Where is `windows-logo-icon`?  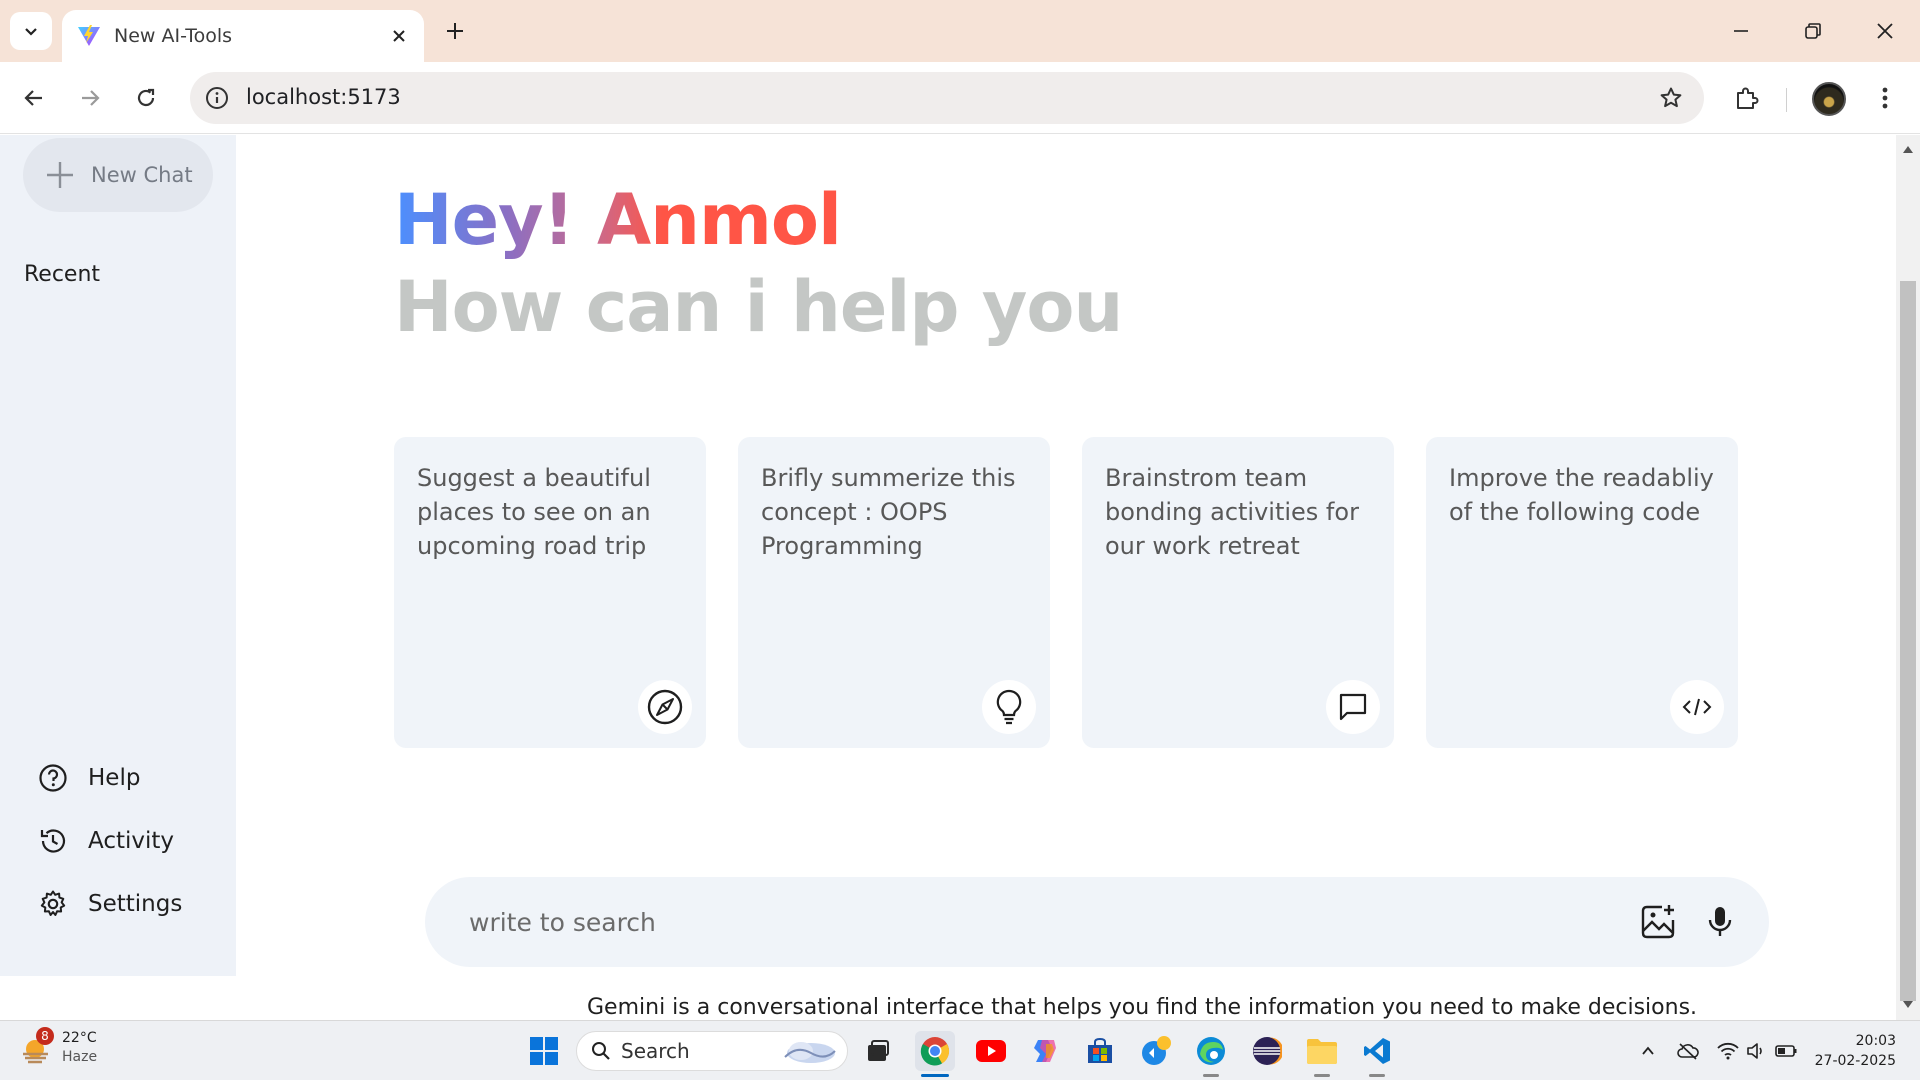
windows-logo-icon is located at coordinates (544, 1051).